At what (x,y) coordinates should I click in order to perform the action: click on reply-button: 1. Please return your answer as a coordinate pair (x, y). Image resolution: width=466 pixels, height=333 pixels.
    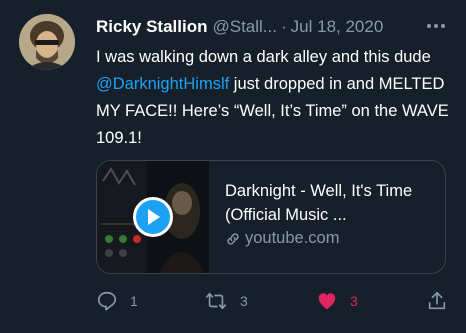
    Looking at the image, I should click on (117, 301).